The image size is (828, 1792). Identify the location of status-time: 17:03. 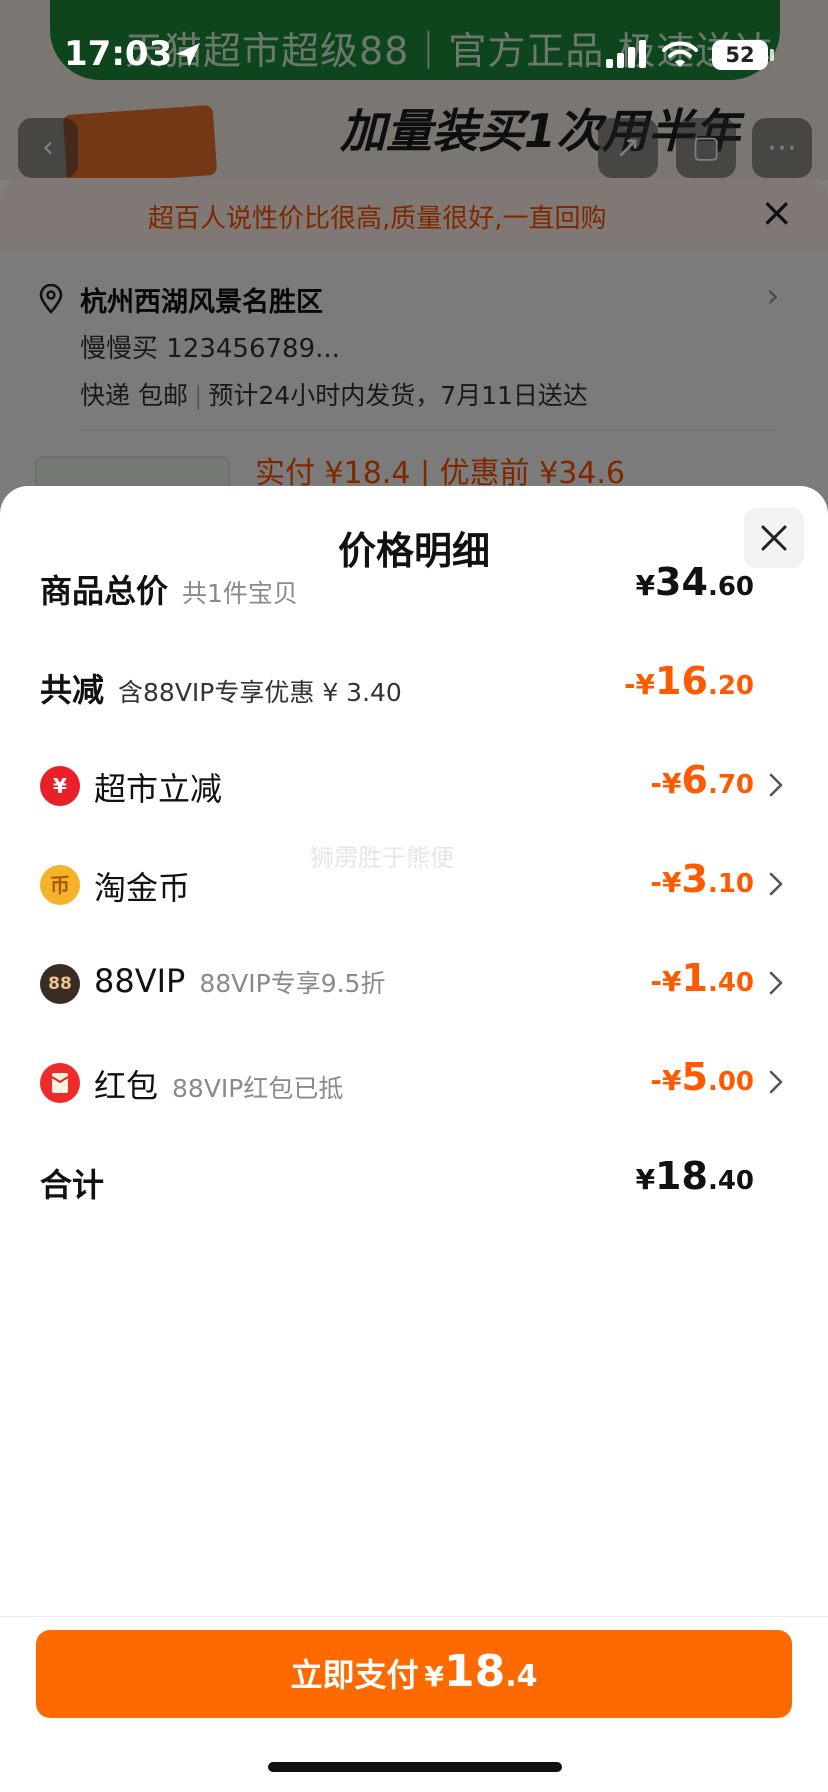
(118, 54).